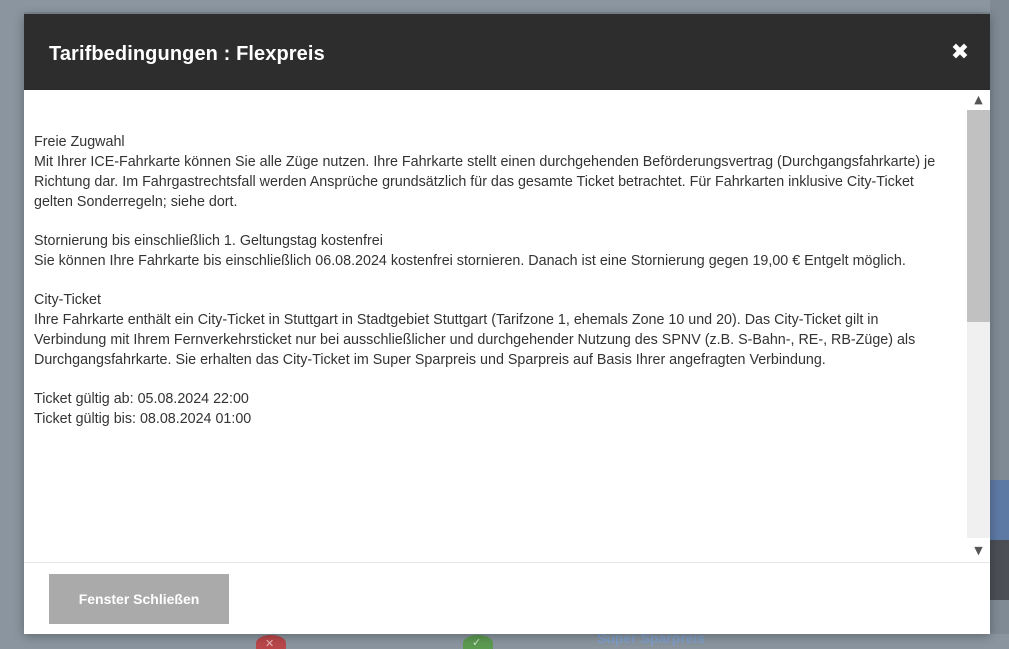 Image resolution: width=1009 pixels, height=649 pixels. What do you see at coordinates (978, 550) in the screenshot?
I see `scroll-down-arrow-icon: ▼` at bounding box center [978, 550].